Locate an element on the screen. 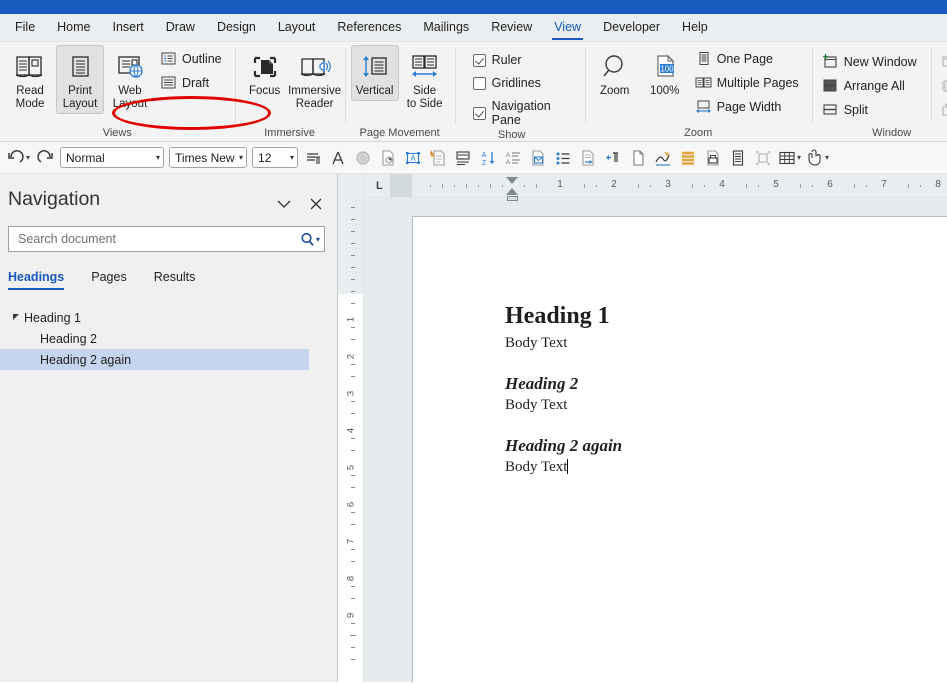  reset-window-position-button is located at coordinates (942, 109).